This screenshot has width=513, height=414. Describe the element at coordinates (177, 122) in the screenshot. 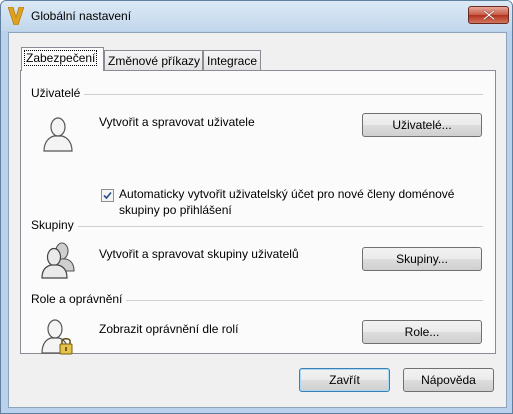

I see `users-description: Vytvořit a spravovat uživatele` at that location.